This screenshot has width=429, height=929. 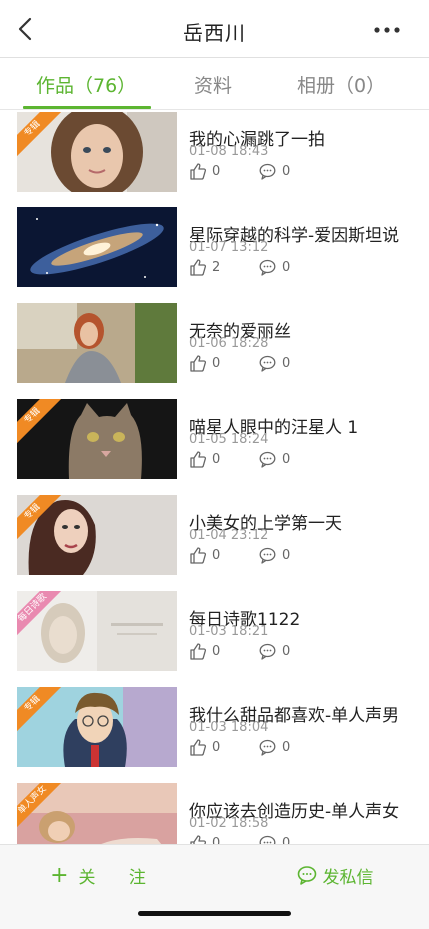 What do you see at coordinates (229, 247) in the screenshot?
I see `work-date: 01-07 13:12` at bounding box center [229, 247].